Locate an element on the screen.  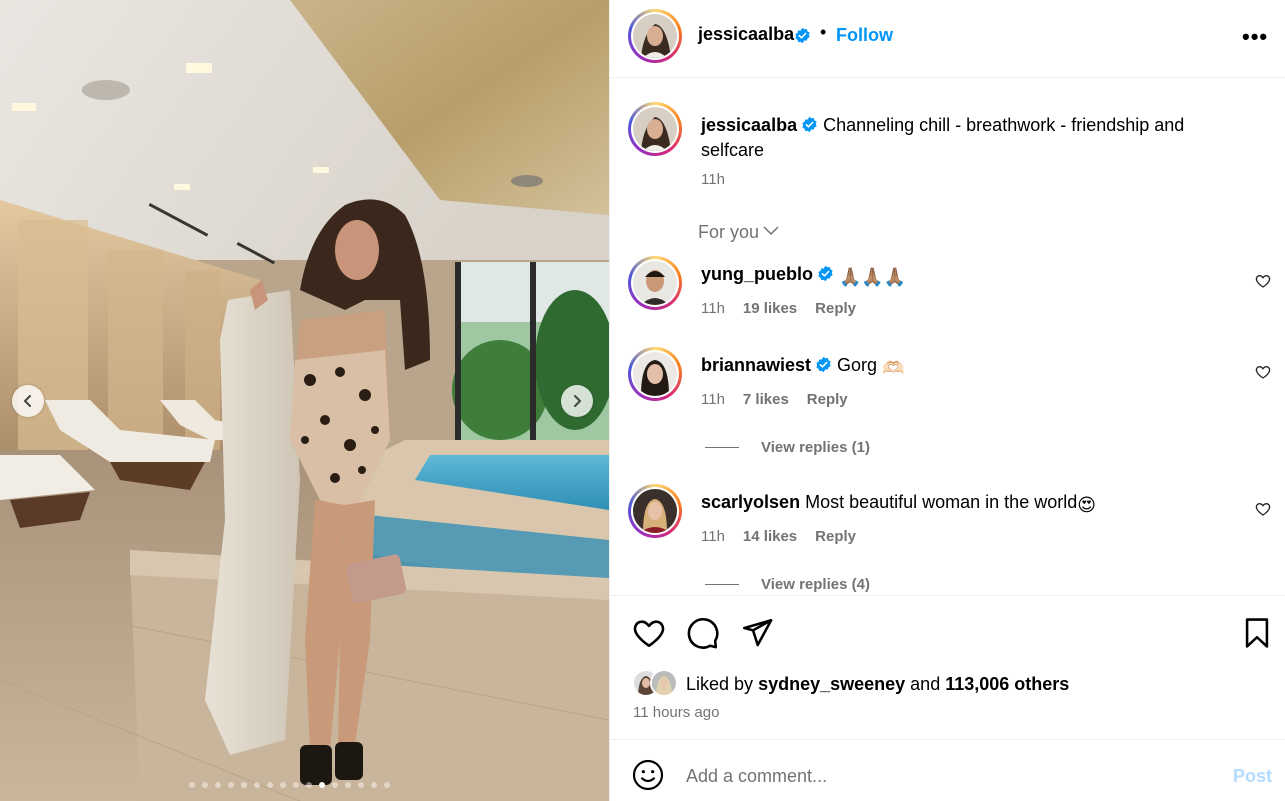
comment-likes: 19 likes is located at coordinates (770, 308).